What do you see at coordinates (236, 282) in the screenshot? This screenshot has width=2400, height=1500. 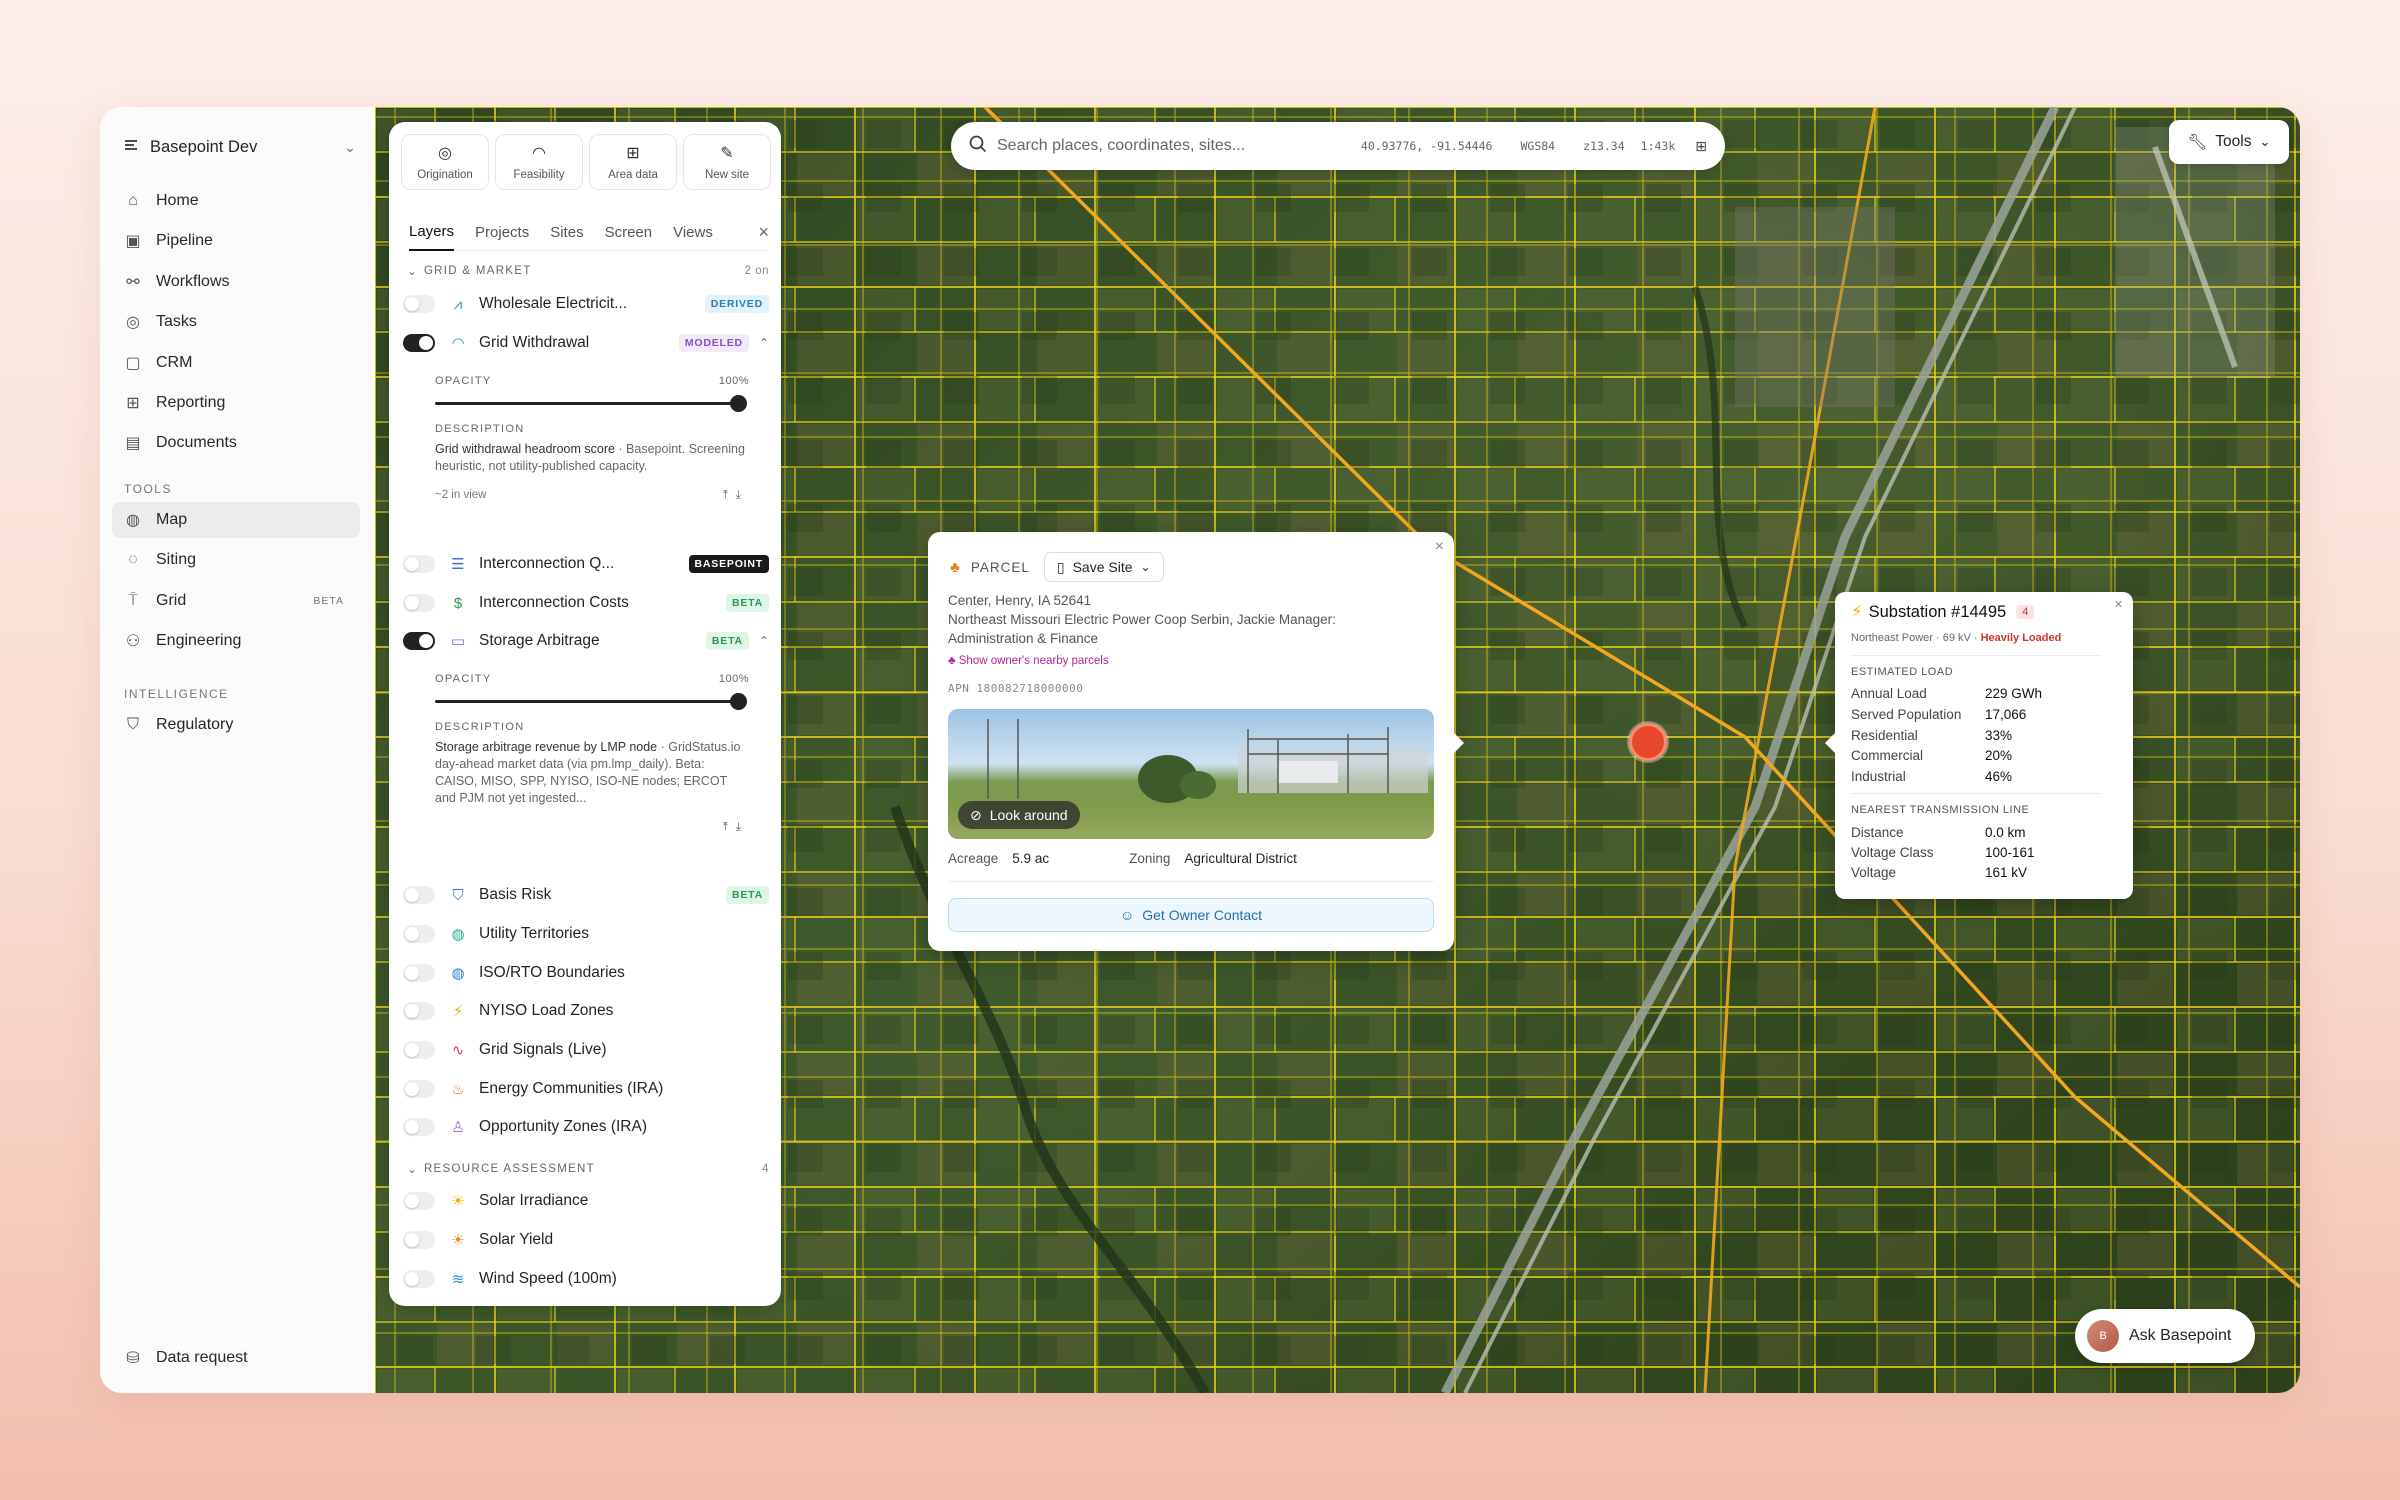 I see `nav-item-workflows: ⚯ Workflows` at bounding box center [236, 282].